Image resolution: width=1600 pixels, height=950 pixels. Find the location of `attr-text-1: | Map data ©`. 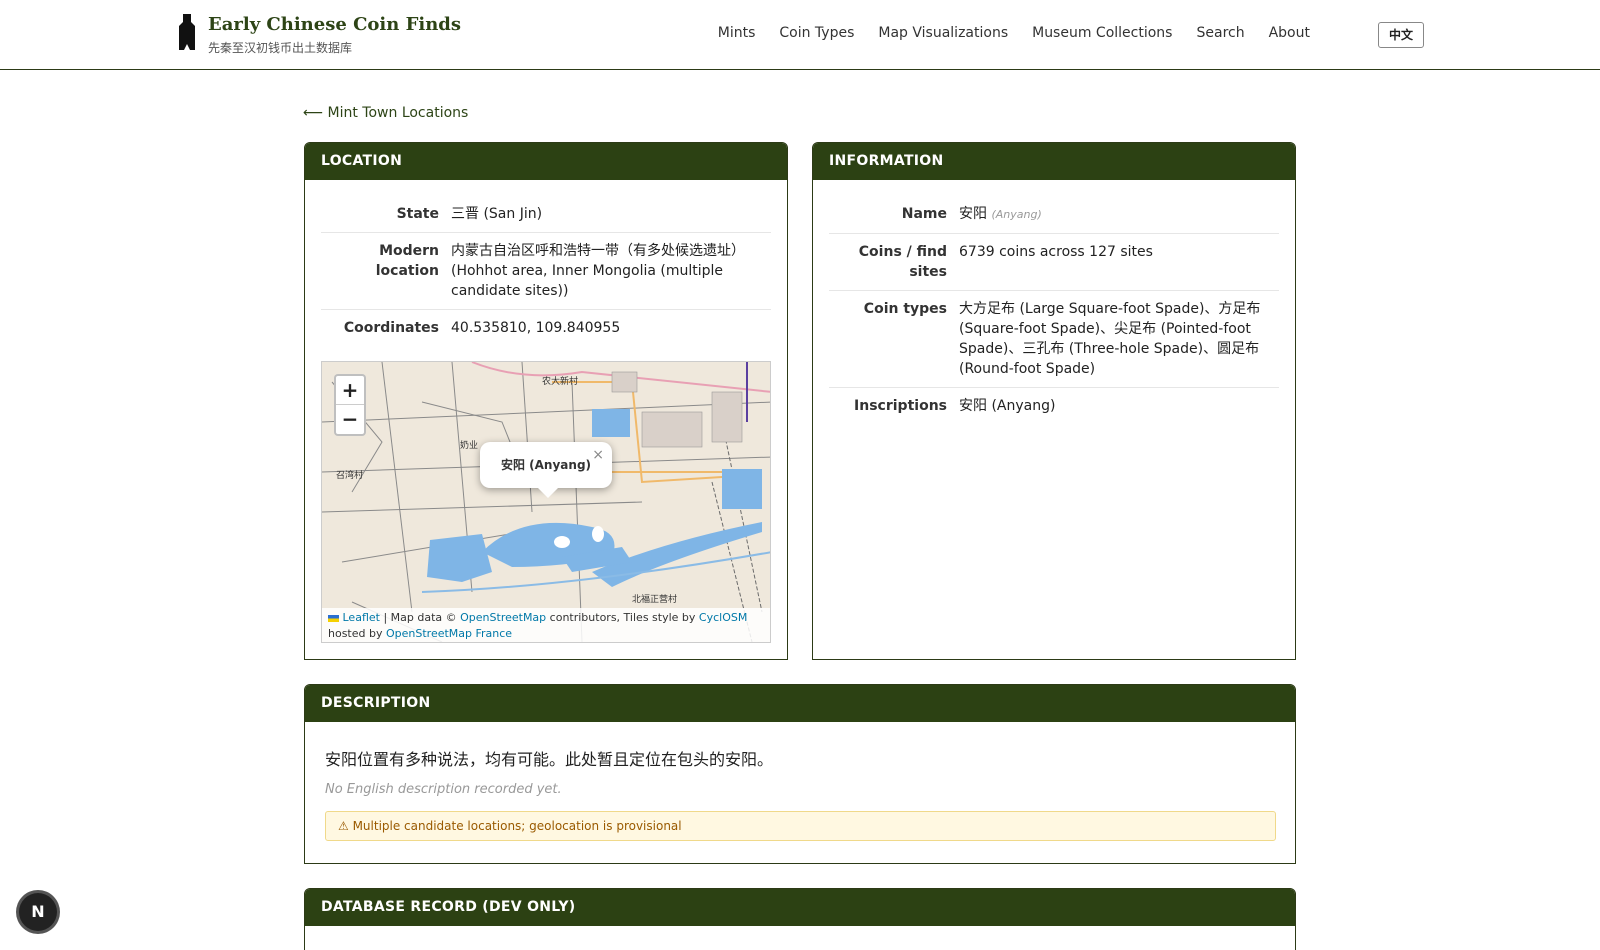

attr-text-1: | Map data © is located at coordinates (420, 617).